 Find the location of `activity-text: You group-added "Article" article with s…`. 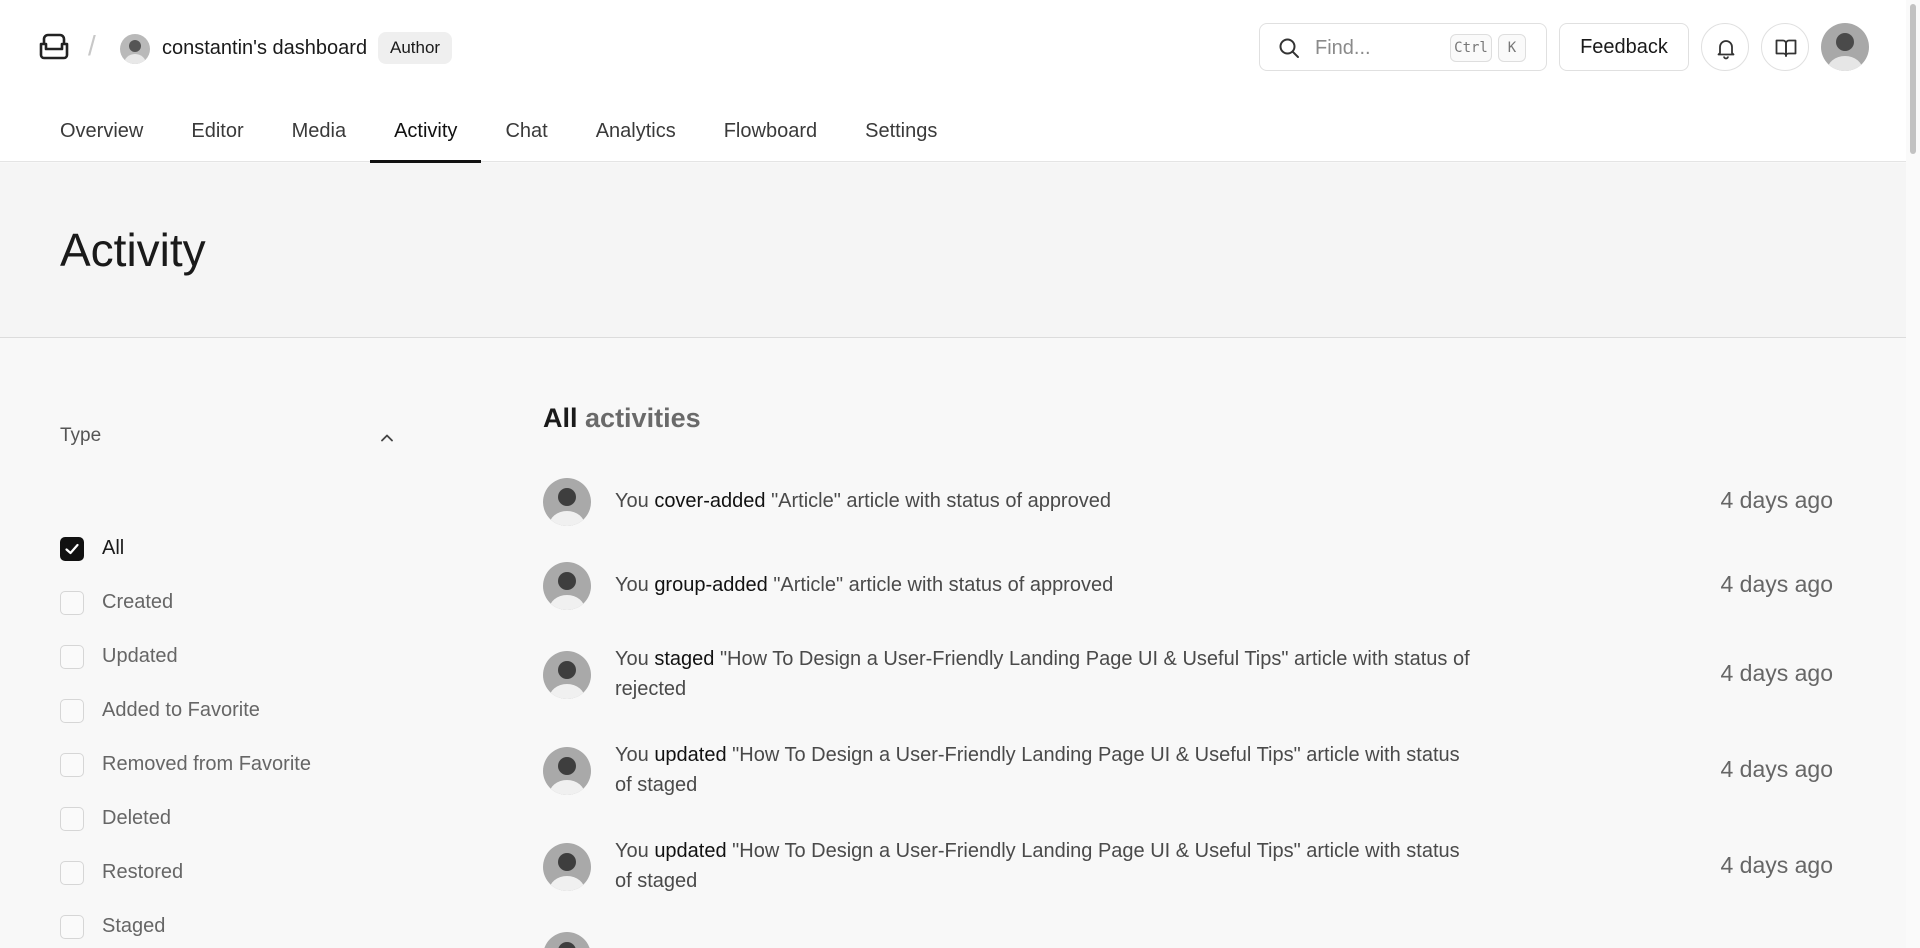

activity-text: You group-added "Article" article with s… is located at coordinates (1045, 585).